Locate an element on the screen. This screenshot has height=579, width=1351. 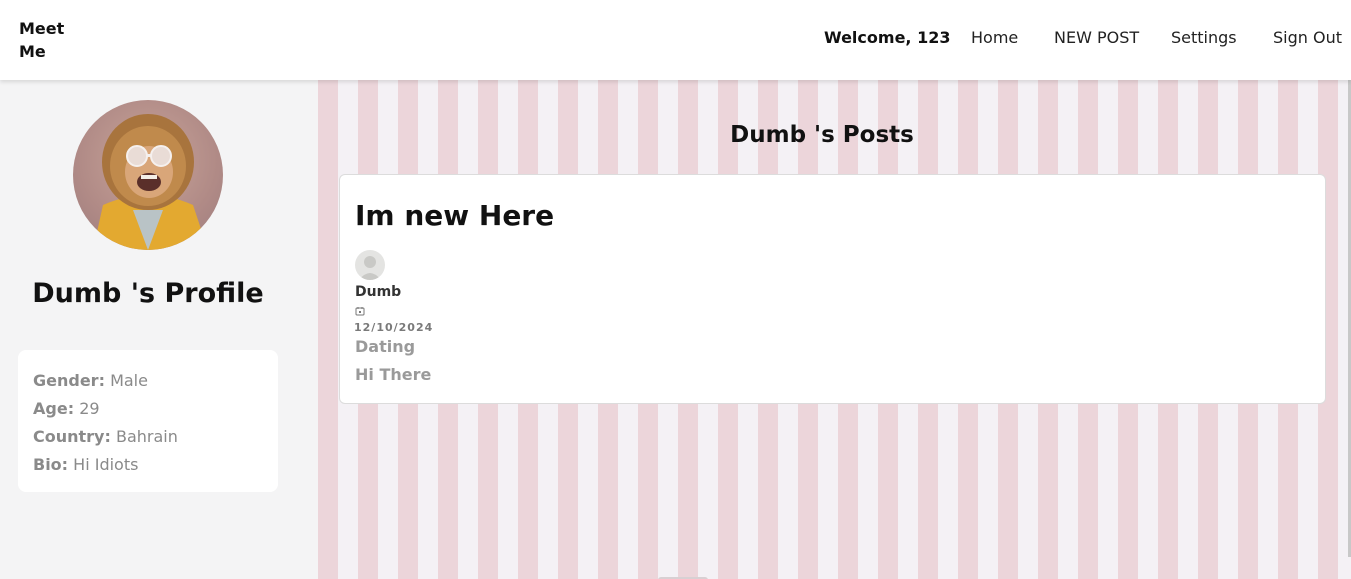
profile-avatar is located at coordinates (148, 175).